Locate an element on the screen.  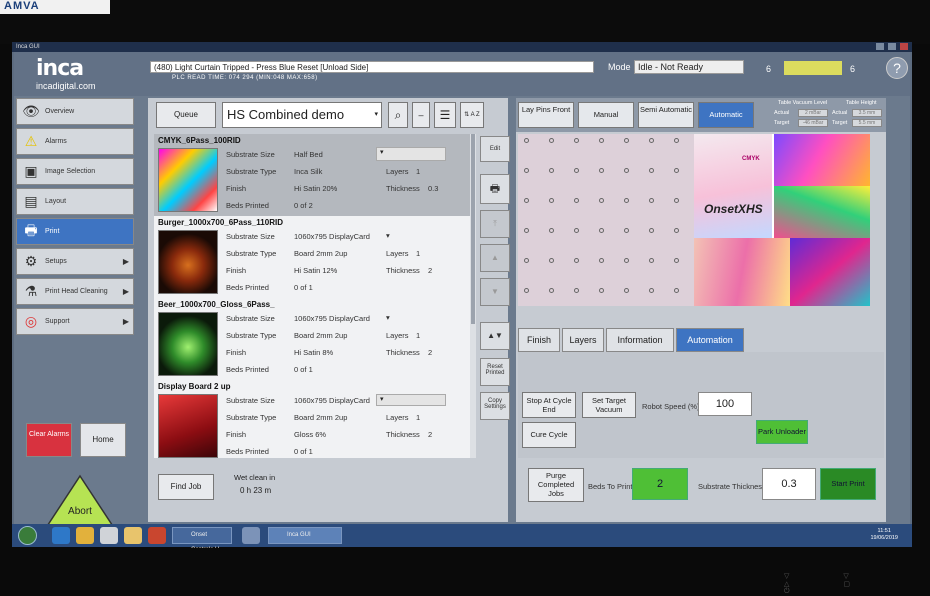
semi-automatic-button: Semi Automatic is located at coordinates (666, 115).